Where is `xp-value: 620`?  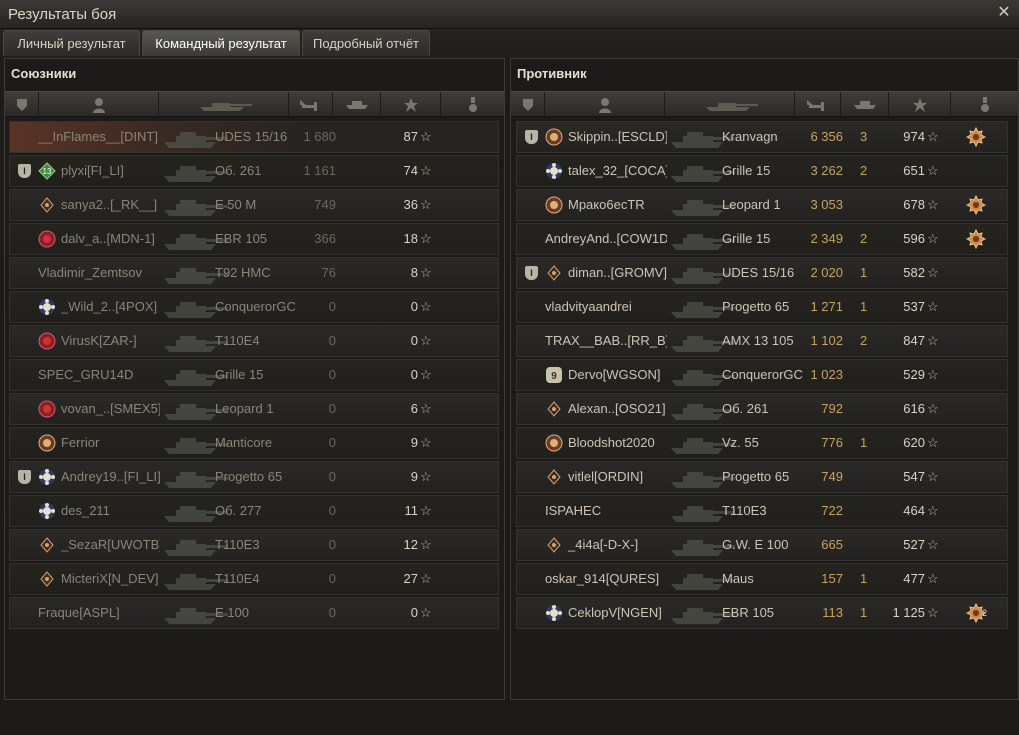 xp-value: 620 is located at coordinates (914, 442).